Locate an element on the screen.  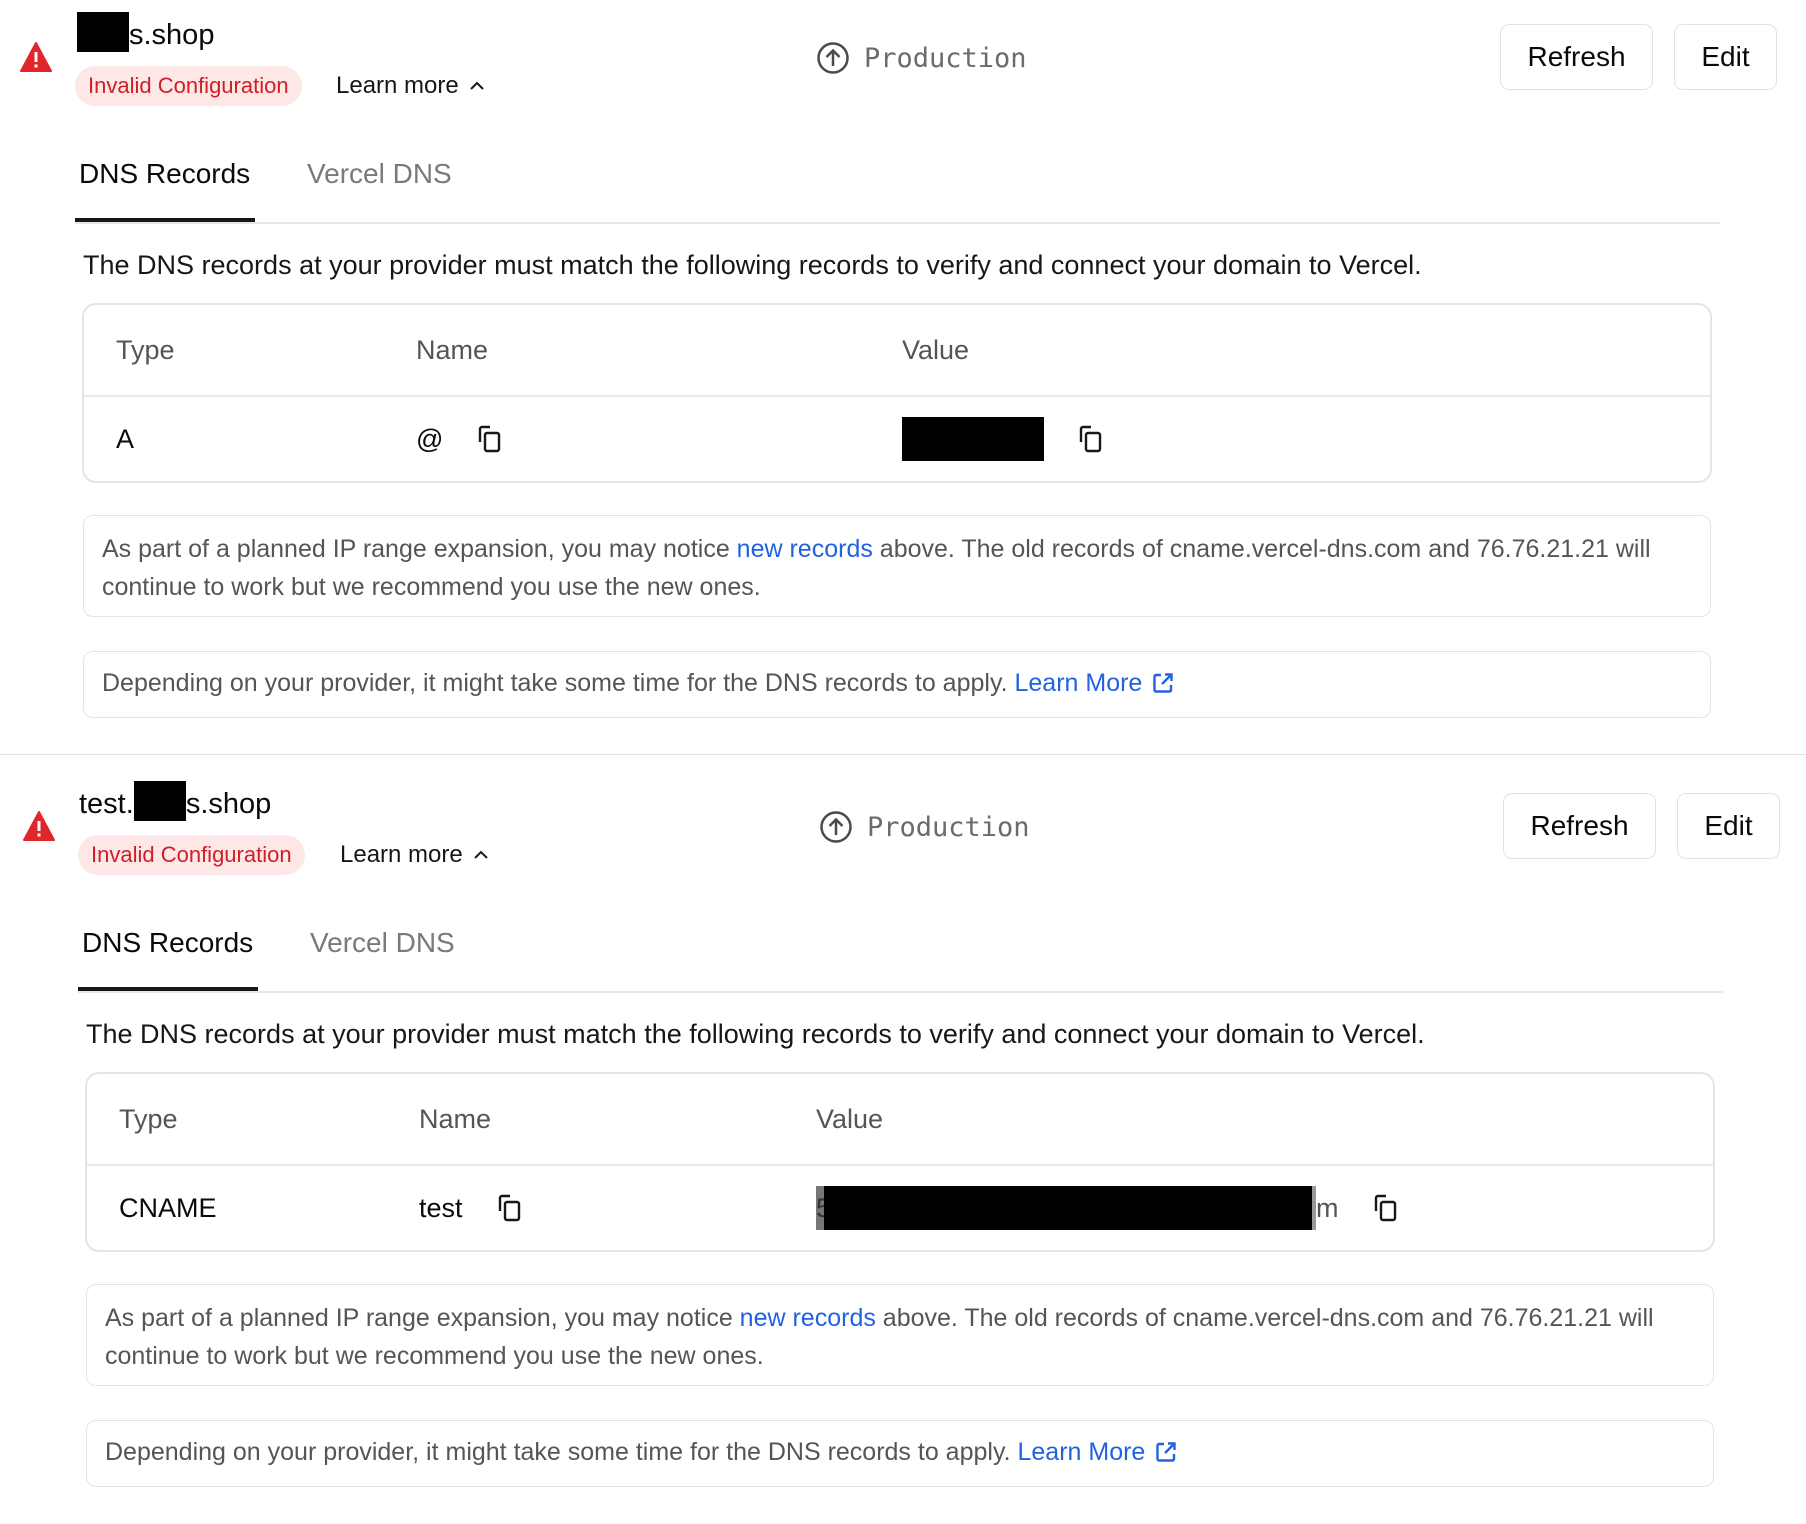
record-name-cell: test is located at coordinates (471, 1207).